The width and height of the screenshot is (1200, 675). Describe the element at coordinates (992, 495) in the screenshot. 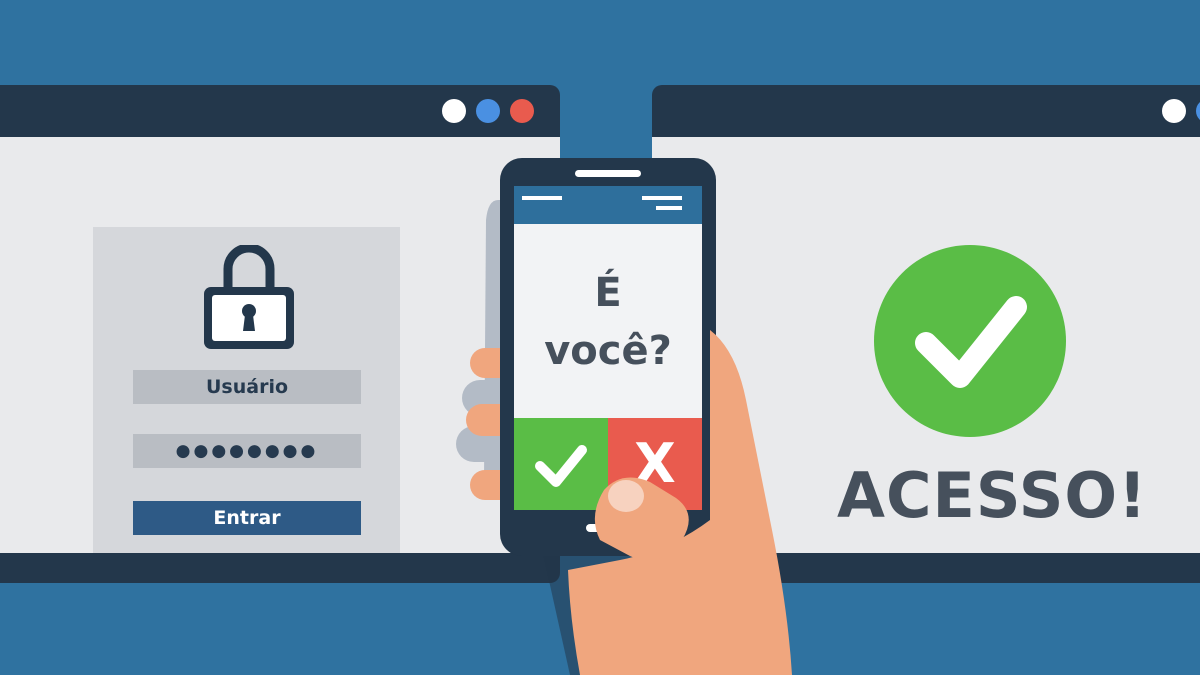

I see `access-granted-message: ACESSO!` at that location.